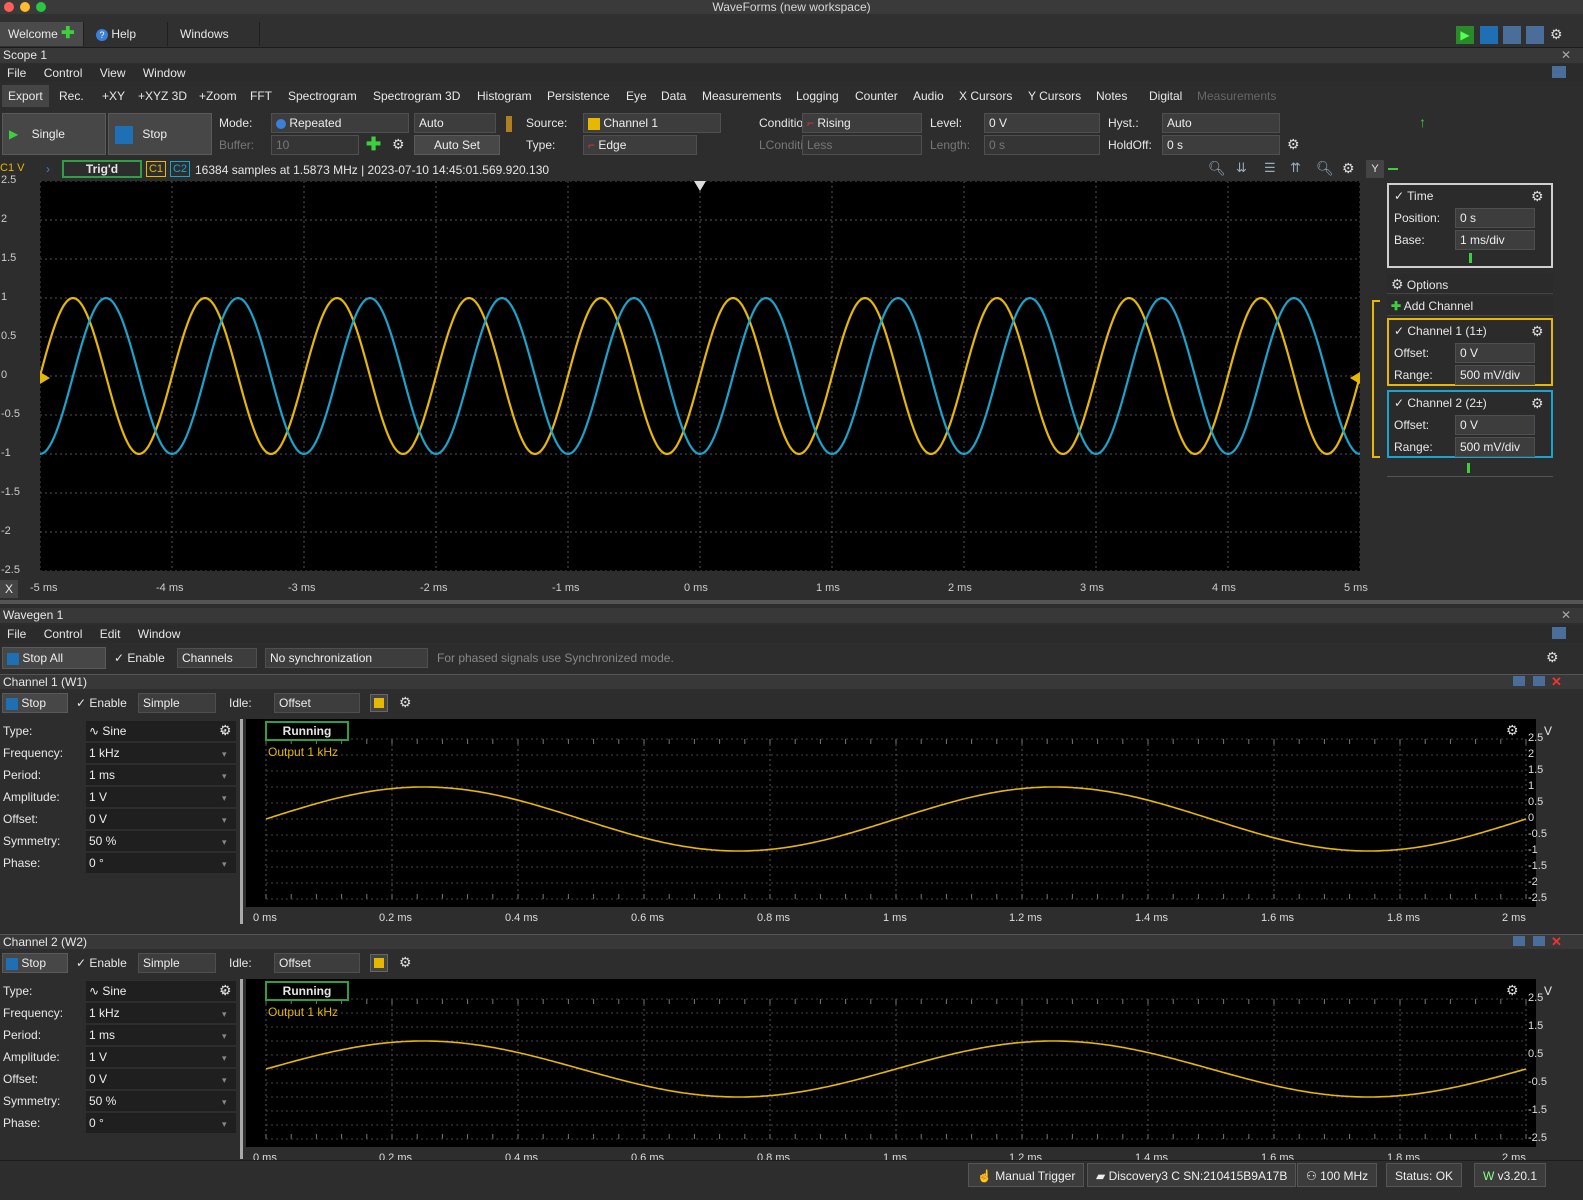  I want to click on time-slider-icon, so click(1470, 258).